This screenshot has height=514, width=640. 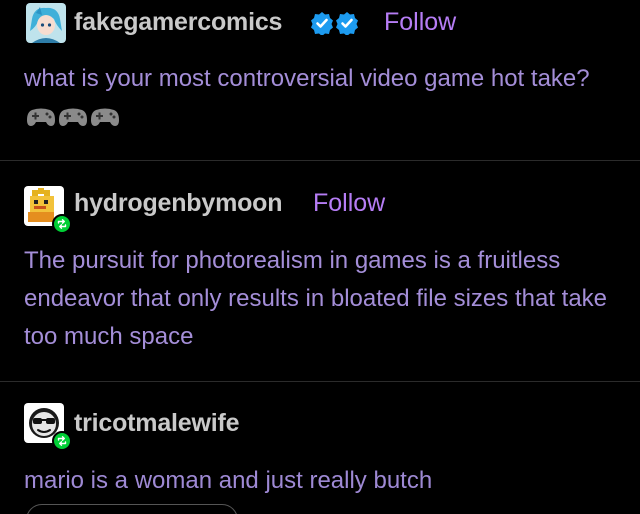 I want to click on anime-character-avatar-icon, so click(x=46, y=23).